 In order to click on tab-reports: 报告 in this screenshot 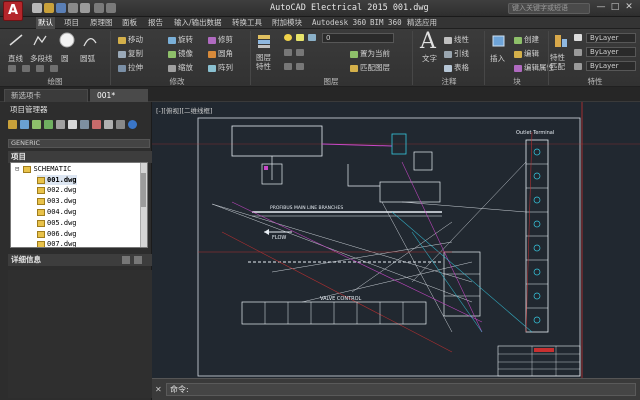, I will do `click(155, 23)`.